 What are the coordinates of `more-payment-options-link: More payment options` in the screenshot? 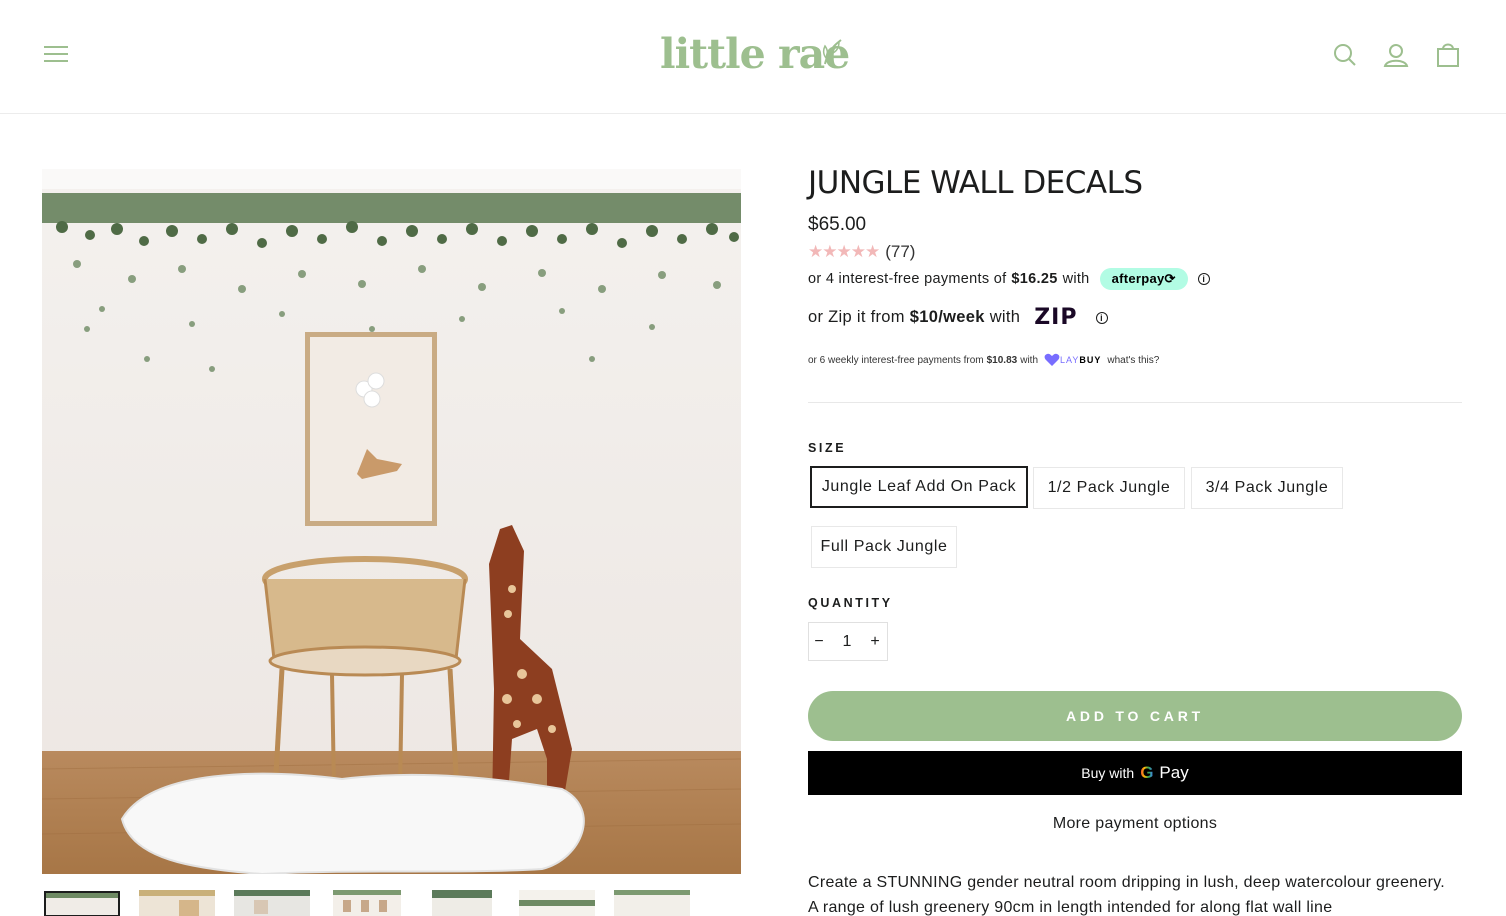 It's located at (1135, 824).